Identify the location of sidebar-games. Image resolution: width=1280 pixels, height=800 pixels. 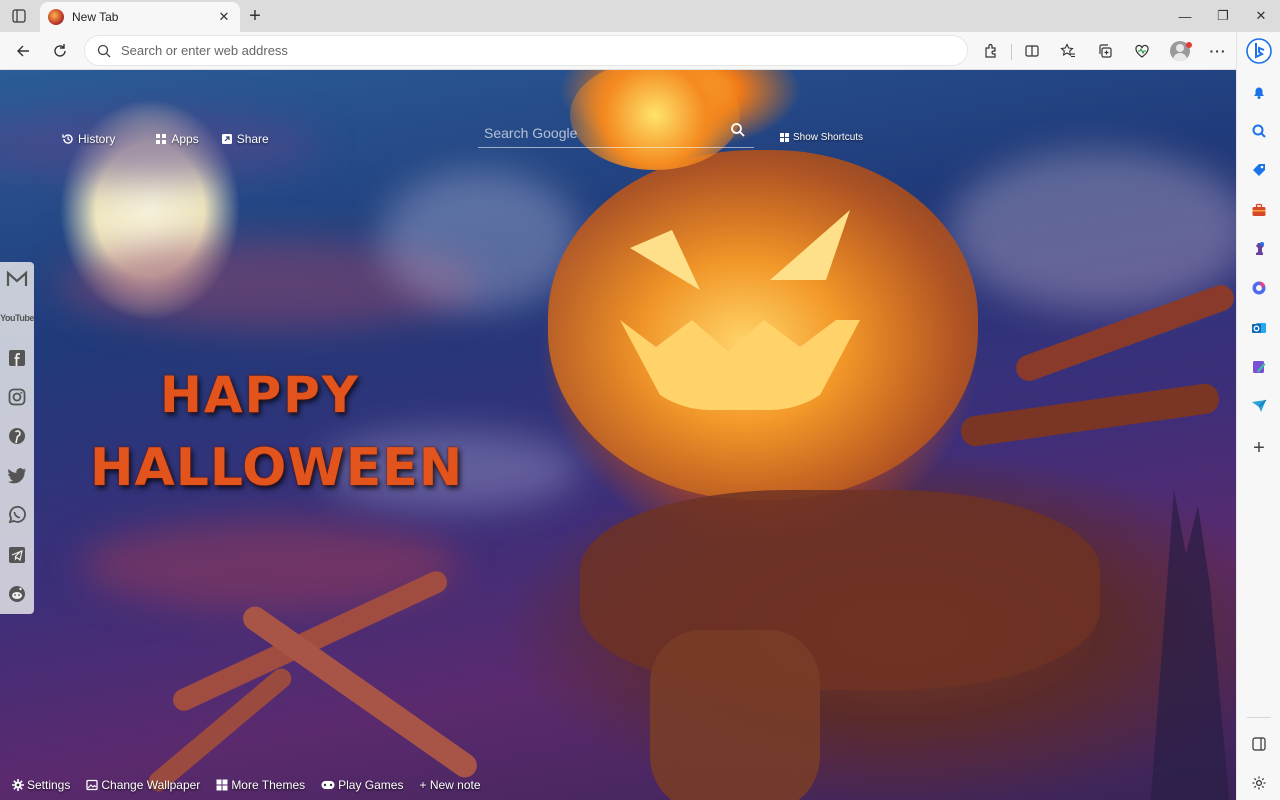
(1259, 249).